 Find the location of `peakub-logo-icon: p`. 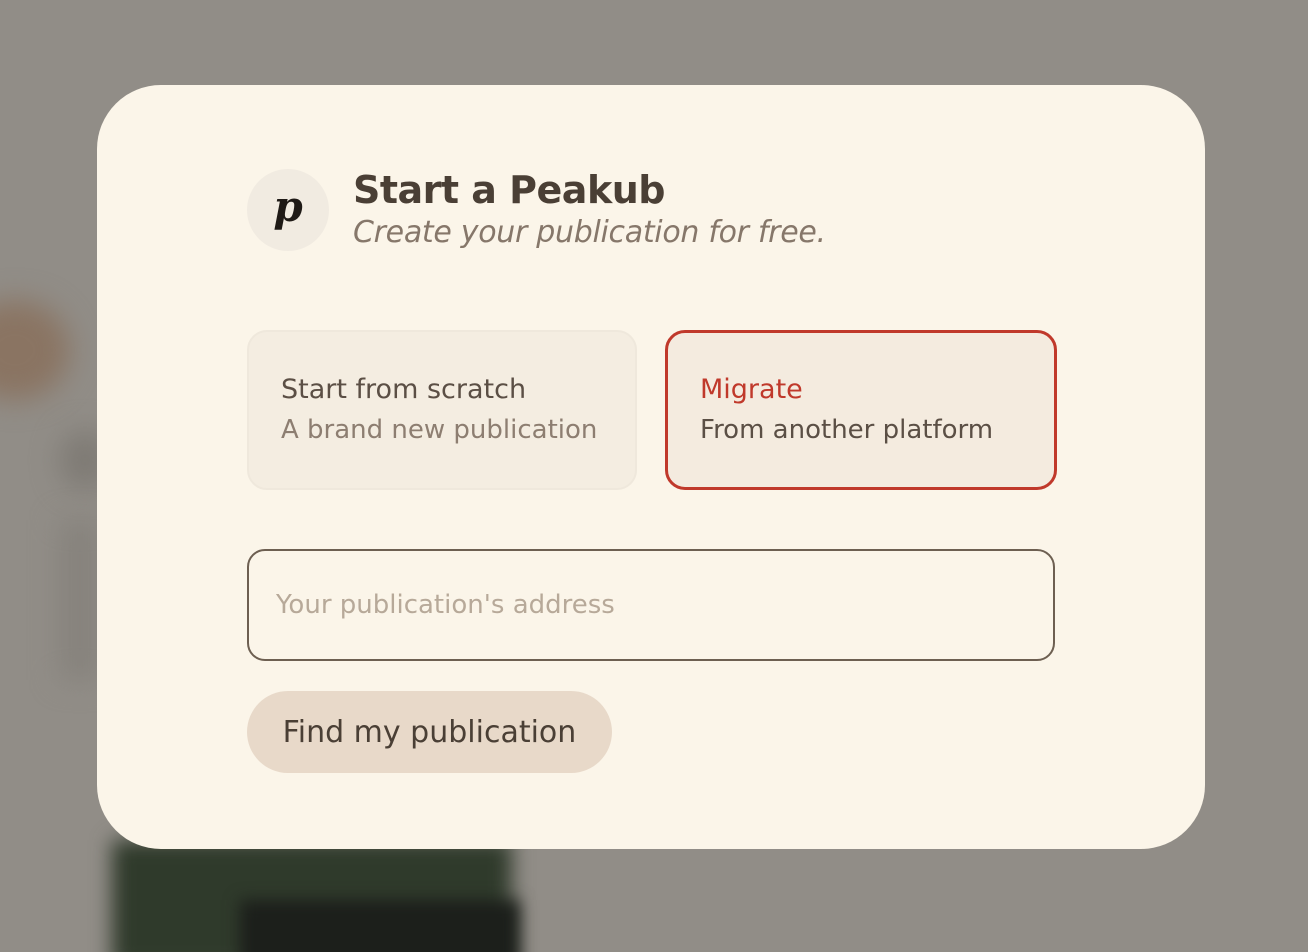

peakub-logo-icon: p is located at coordinates (288, 210).